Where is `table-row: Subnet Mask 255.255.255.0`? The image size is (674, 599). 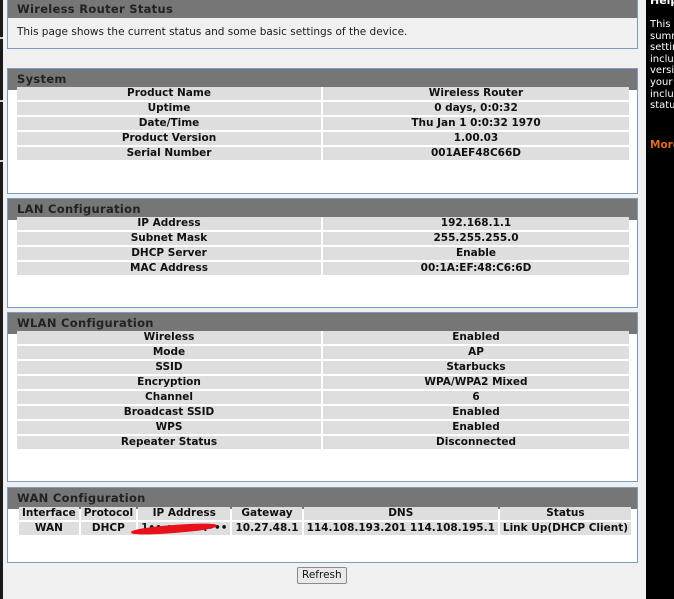
table-row: Subnet Mask 255.255.255.0 is located at coordinates (323, 238).